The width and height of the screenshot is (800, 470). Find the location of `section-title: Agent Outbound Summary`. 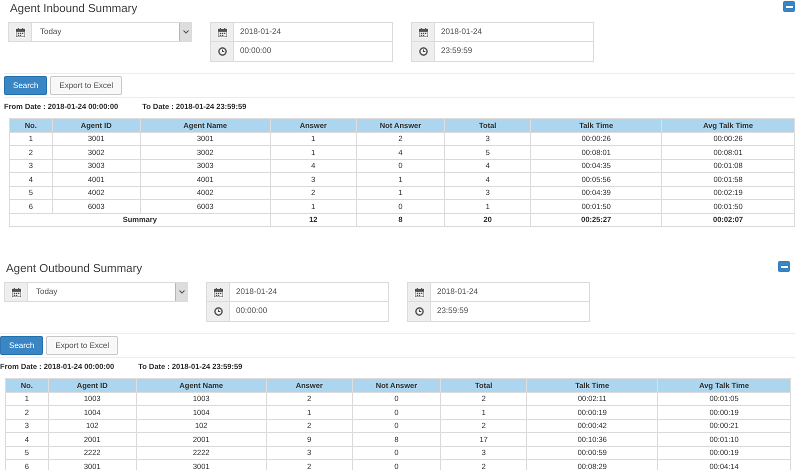

section-title: Agent Outbound Summary is located at coordinates (73, 269).